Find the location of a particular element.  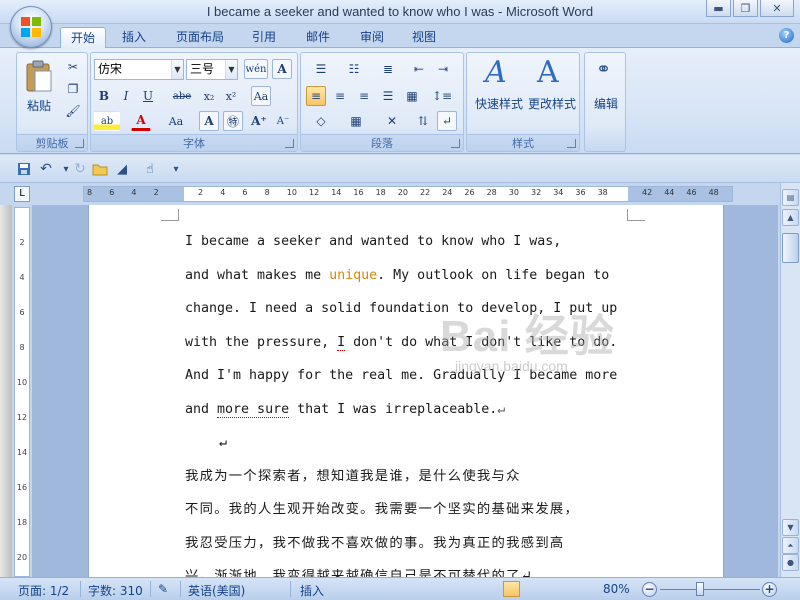

bullets-icon: ☰ is located at coordinates (321, 69).